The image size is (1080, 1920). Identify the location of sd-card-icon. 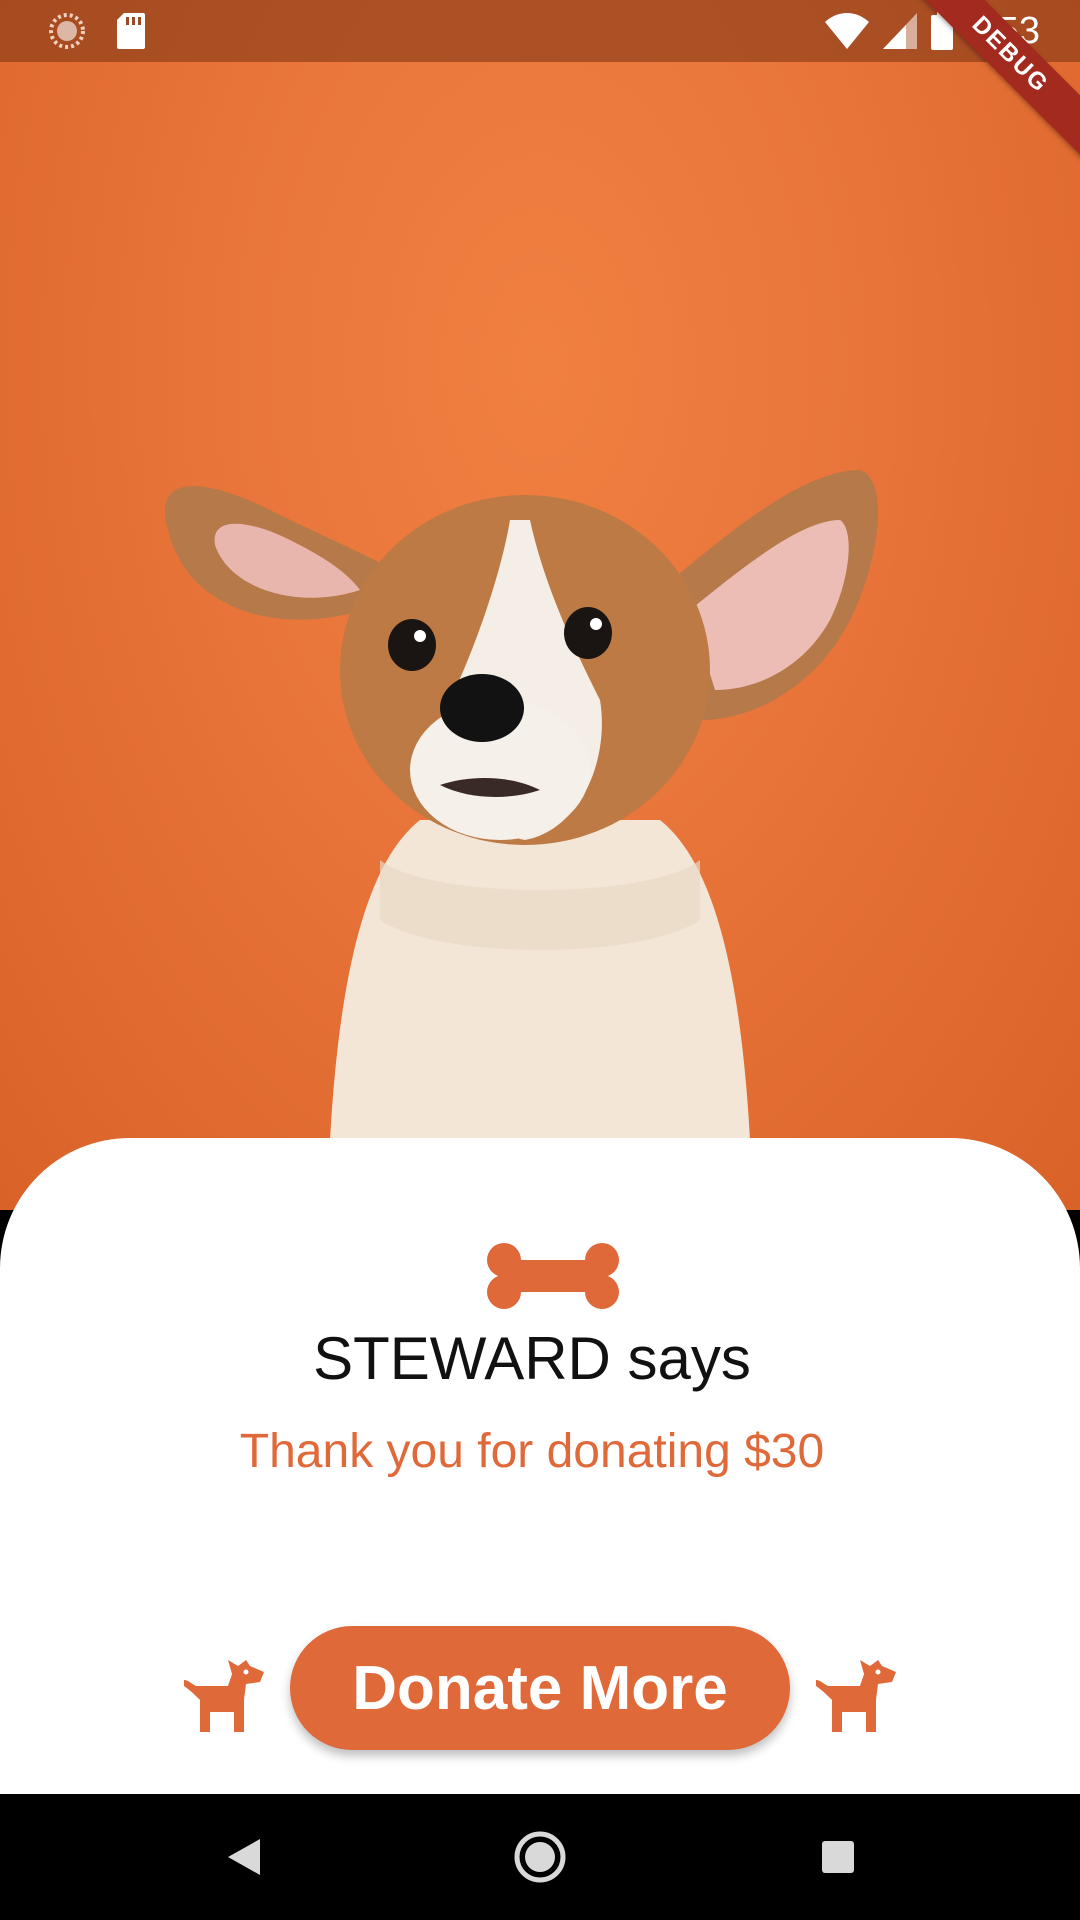
(131, 31).